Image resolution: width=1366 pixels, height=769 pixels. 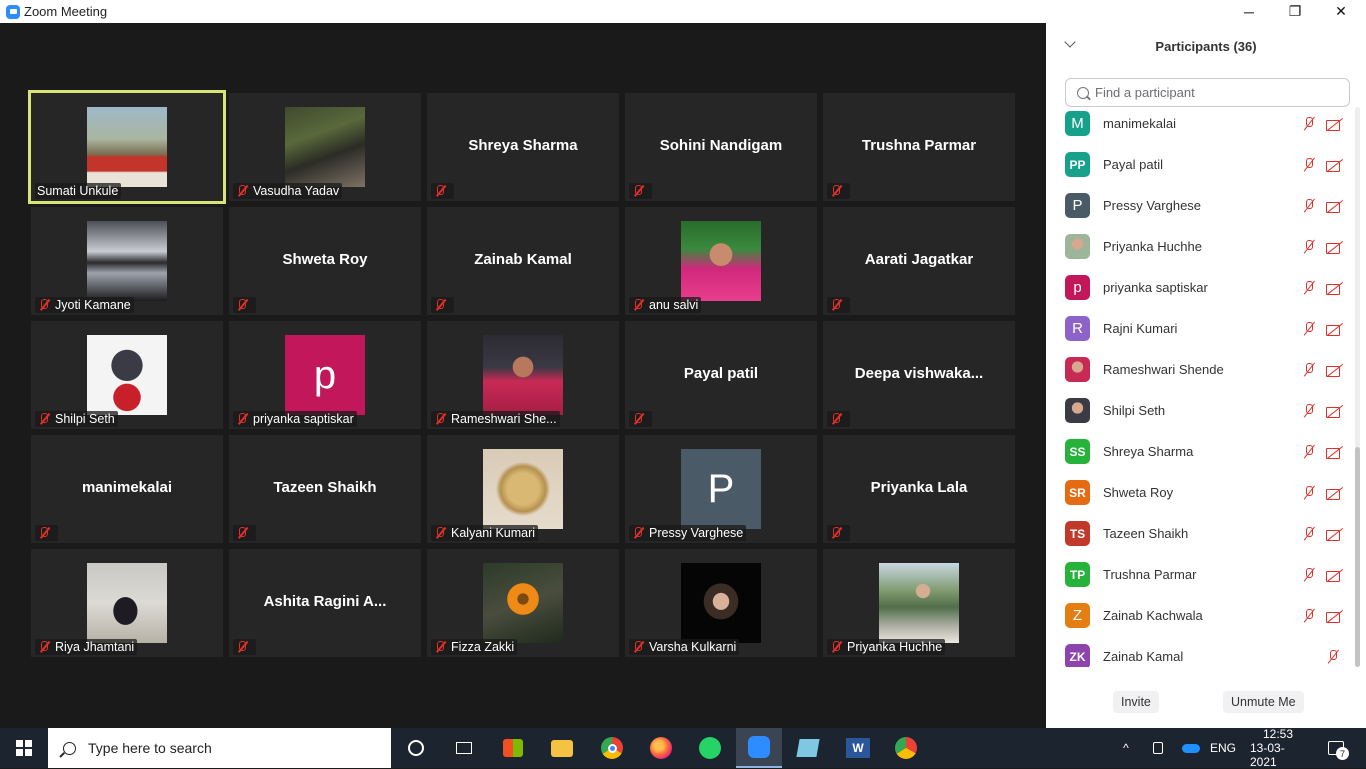 I want to click on video-tile: anu salvi, so click(x=721, y=261).